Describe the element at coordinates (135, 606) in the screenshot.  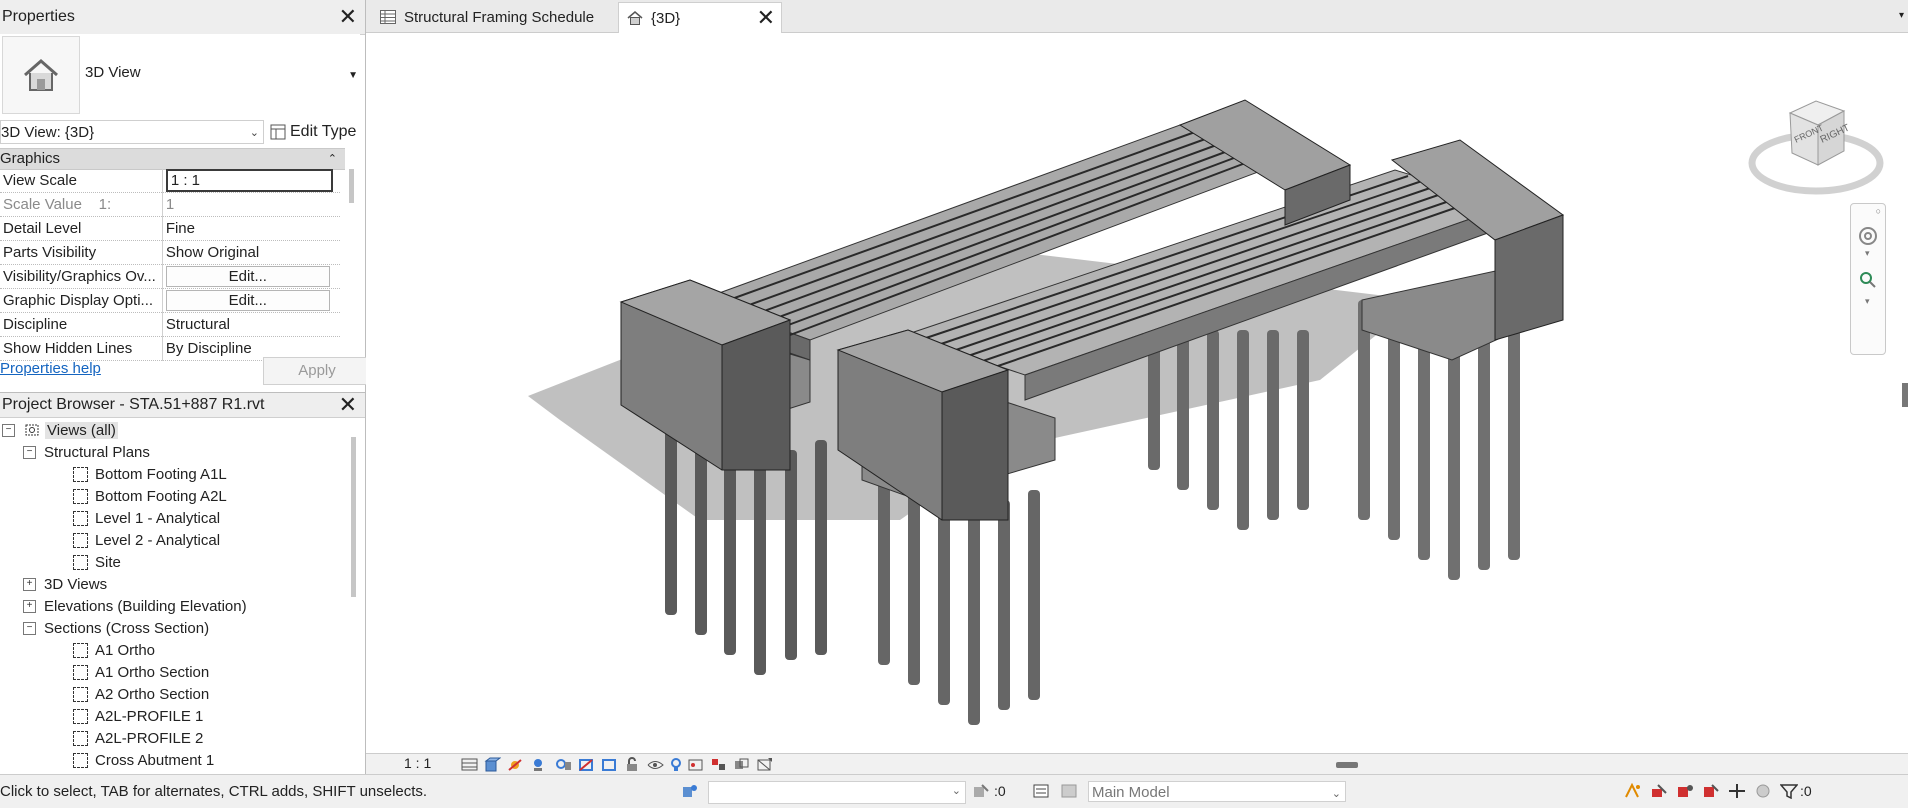
I see `tree-node-elevations: + Elevations (Building Elevation)` at that location.